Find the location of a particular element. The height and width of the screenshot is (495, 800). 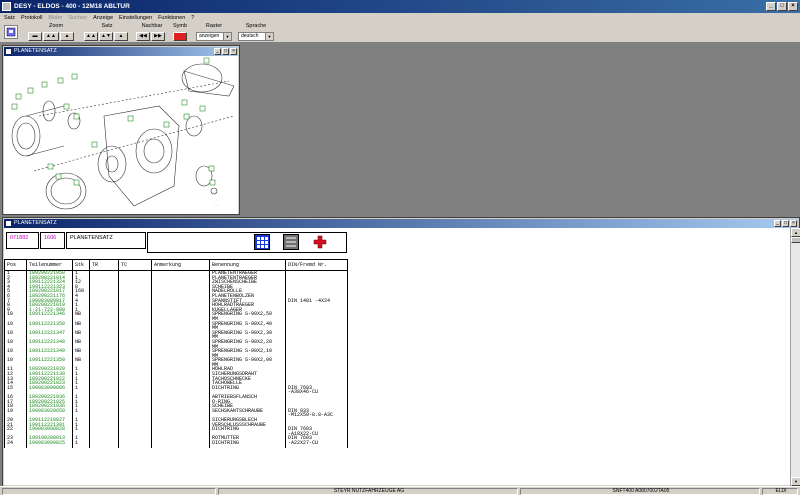

red-cross-icon is located at coordinates (320, 242).